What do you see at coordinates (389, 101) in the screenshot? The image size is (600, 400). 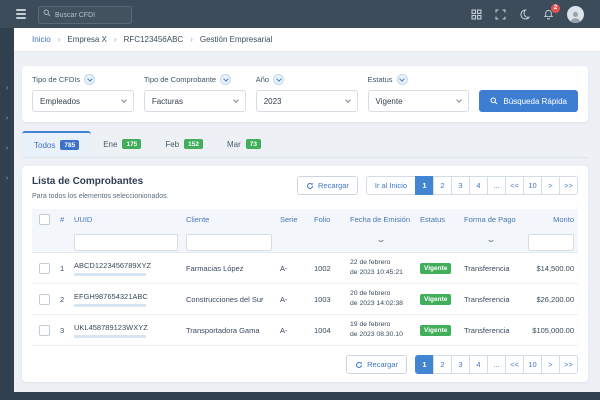 I see `select-value: Vigente` at bounding box center [389, 101].